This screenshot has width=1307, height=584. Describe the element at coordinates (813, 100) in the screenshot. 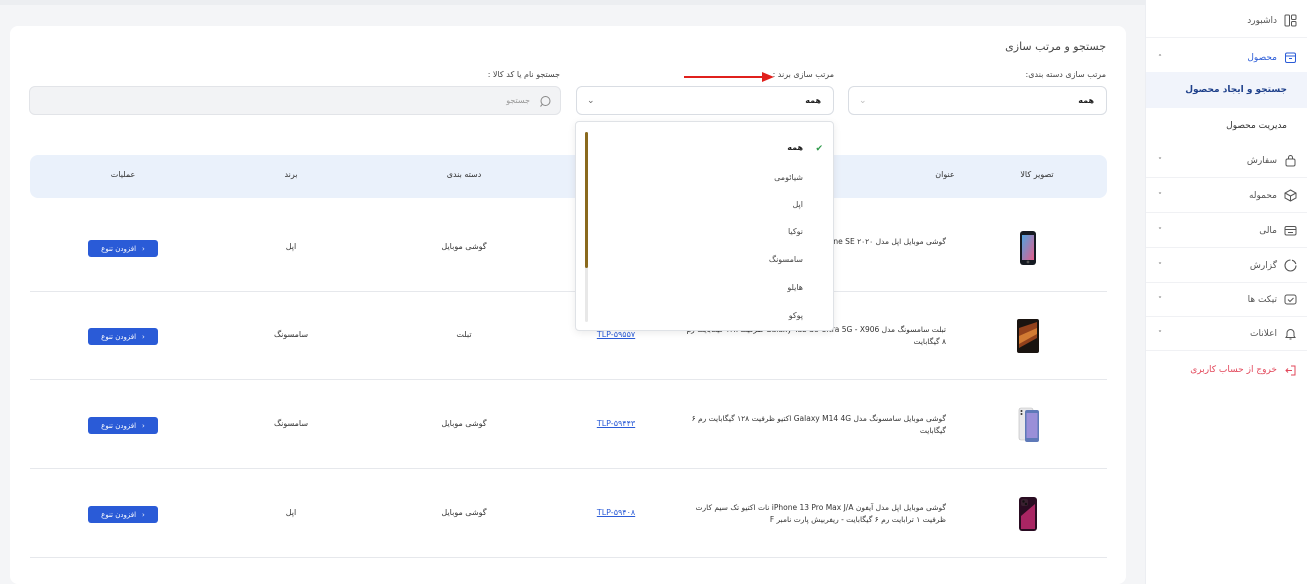

I see `brand-select-value: همه` at that location.